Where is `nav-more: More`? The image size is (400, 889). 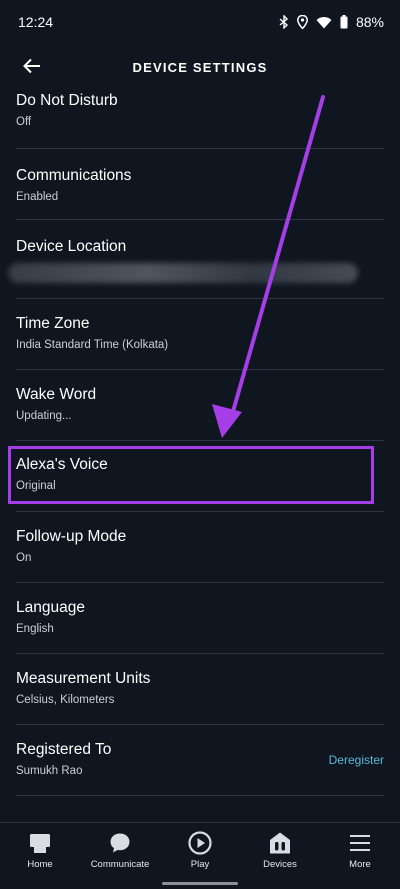 nav-more: More is located at coordinates (360, 856).